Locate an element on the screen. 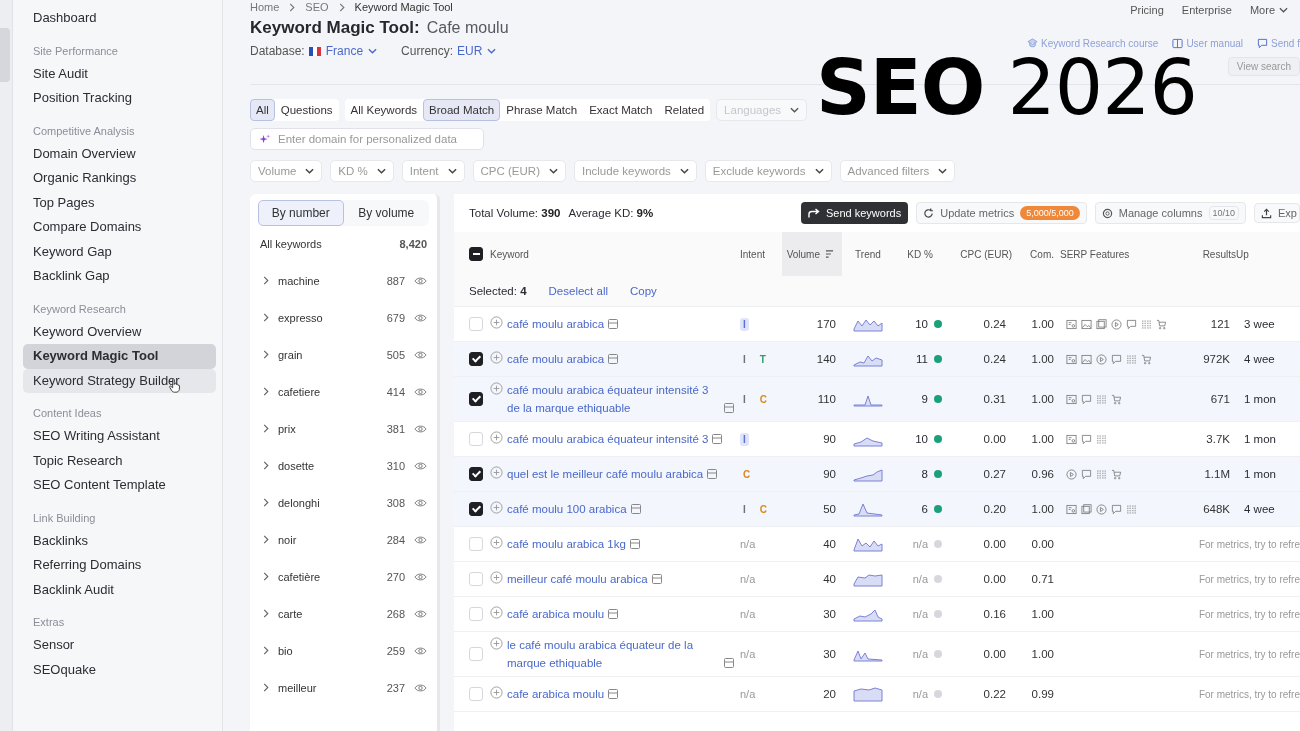 This screenshot has width=1300, height=731. keyword-link: meilleur café moulu arabica is located at coordinates (577, 579).